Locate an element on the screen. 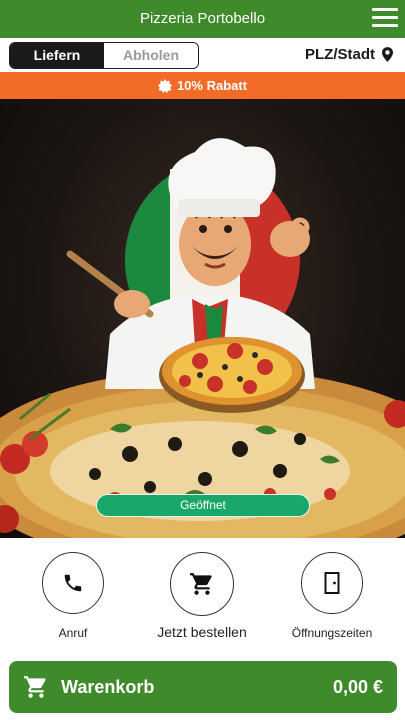 Image resolution: width=405 pixels, height=720 pixels. order-mode-bar: Liefern Abholen PLZ/Stadt is located at coordinates (202, 55).